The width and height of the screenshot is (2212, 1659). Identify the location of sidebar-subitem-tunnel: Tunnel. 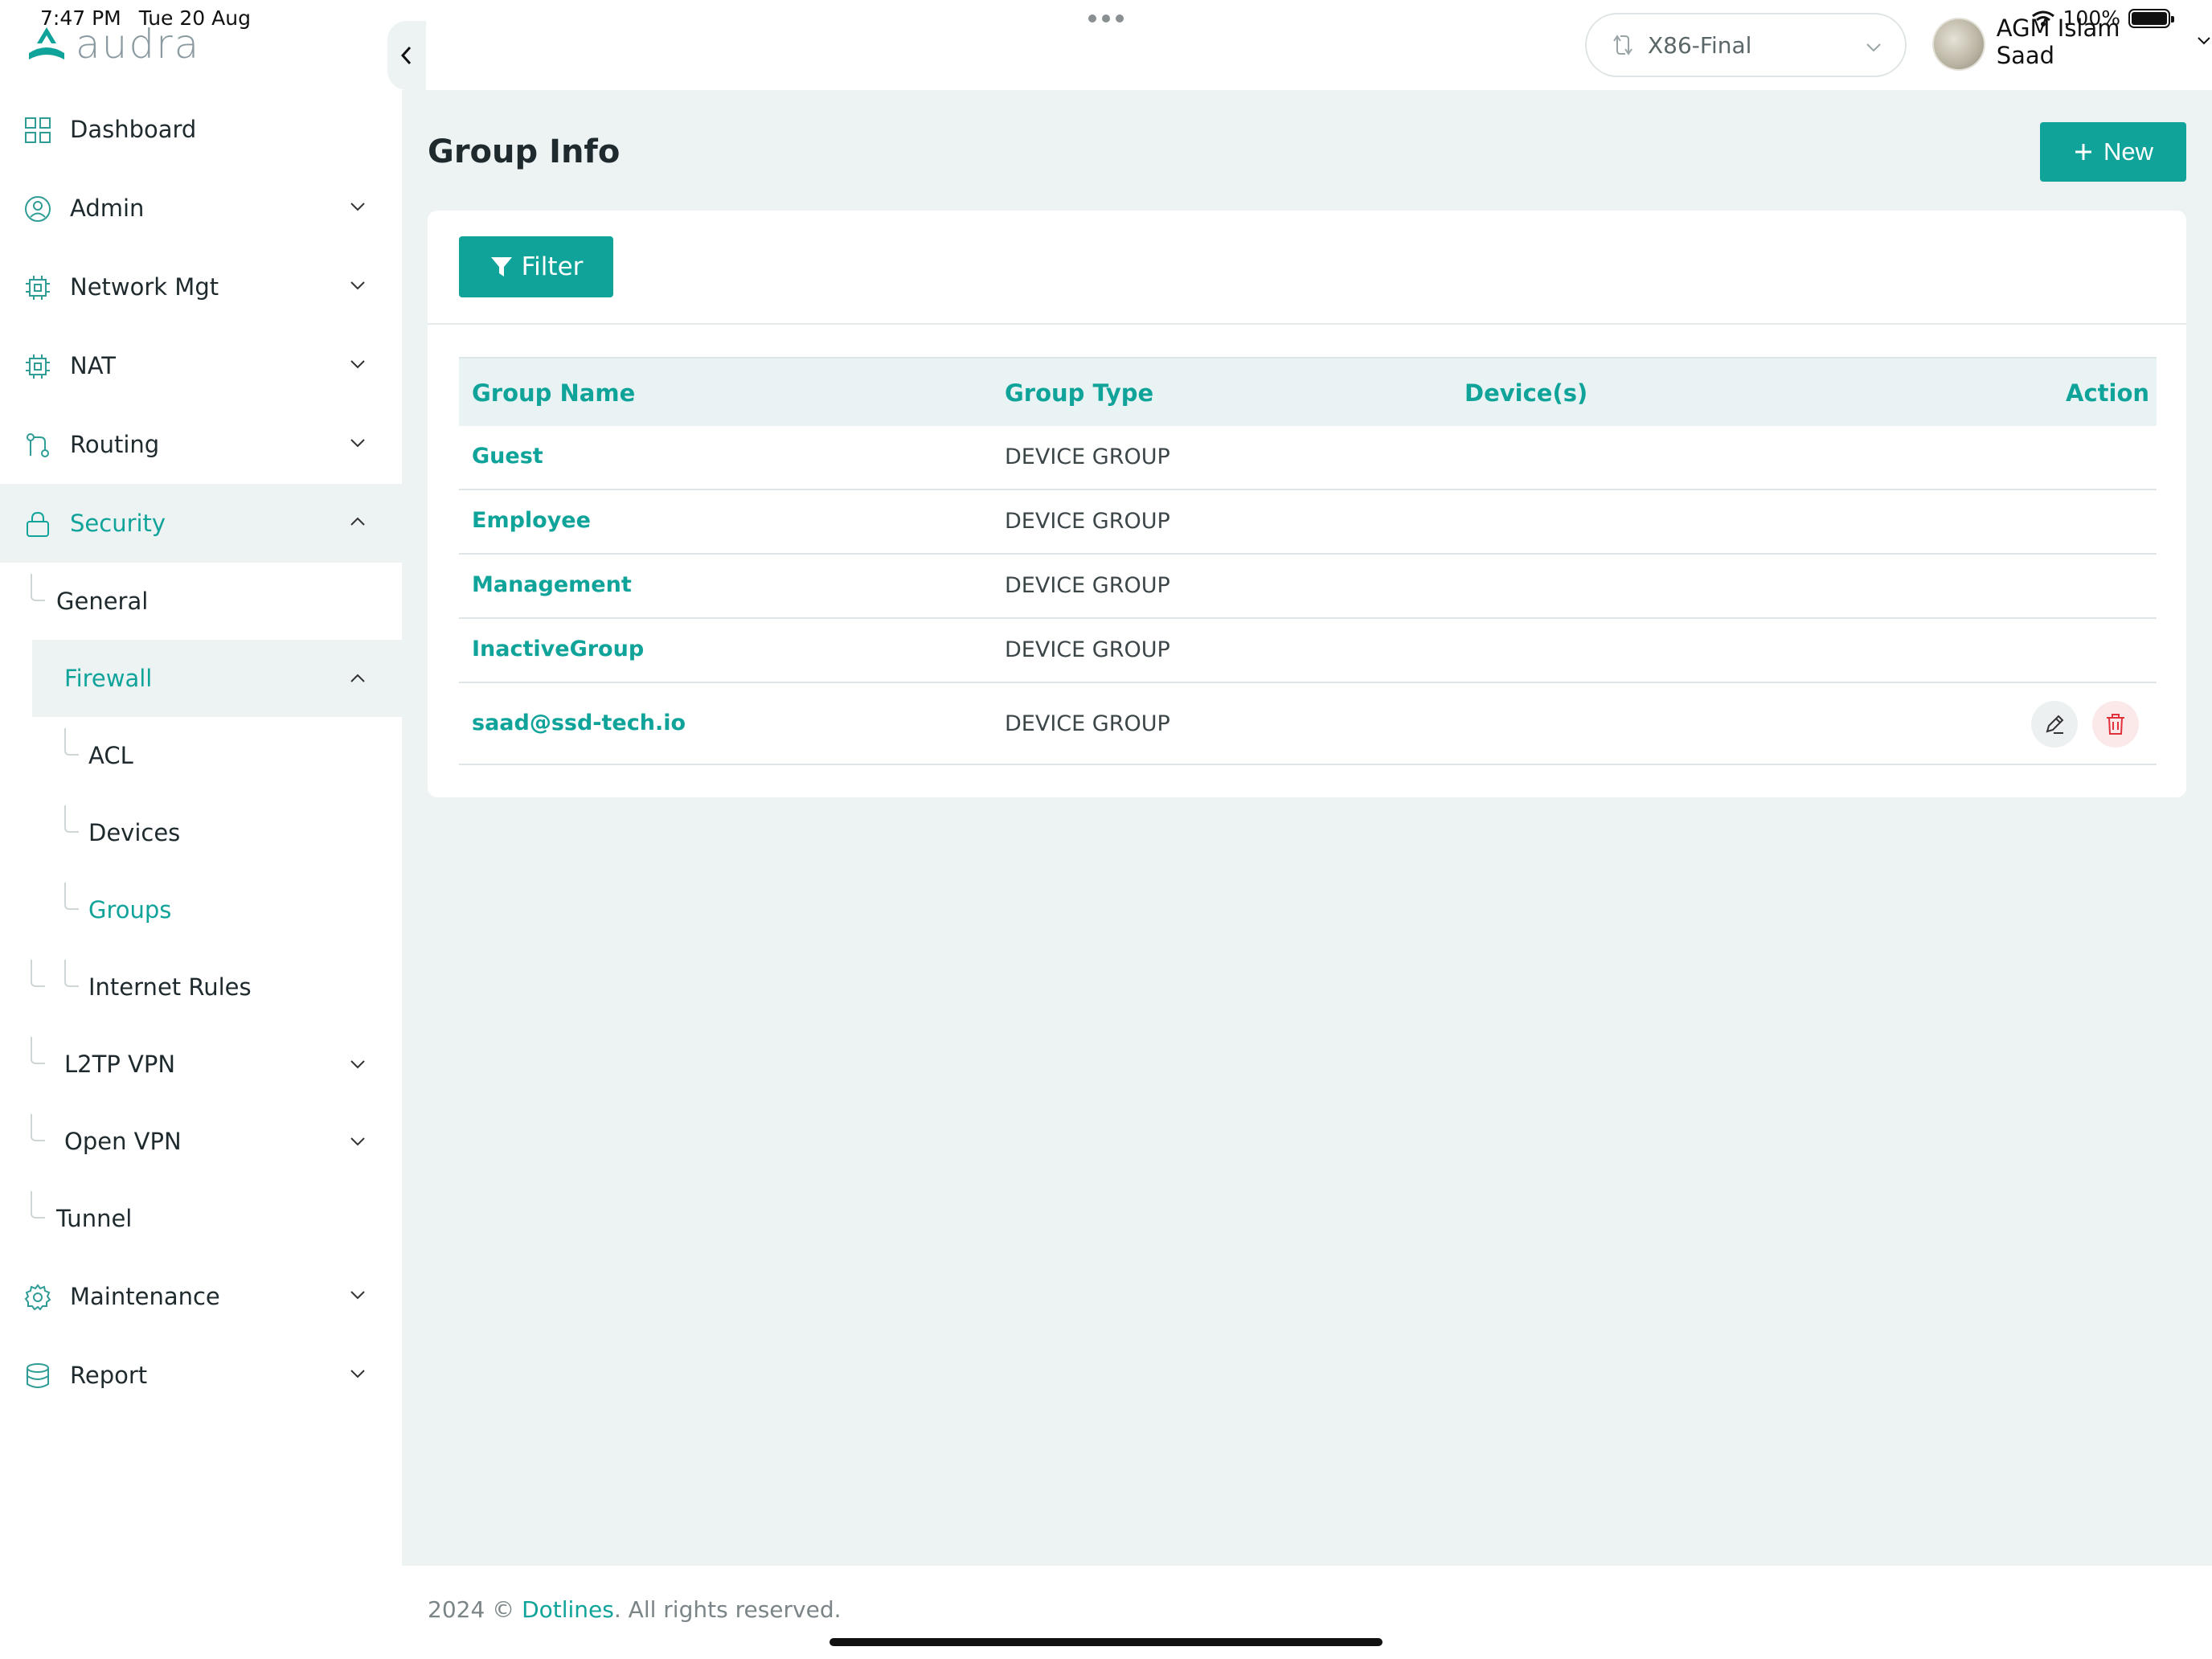
(201, 1218).